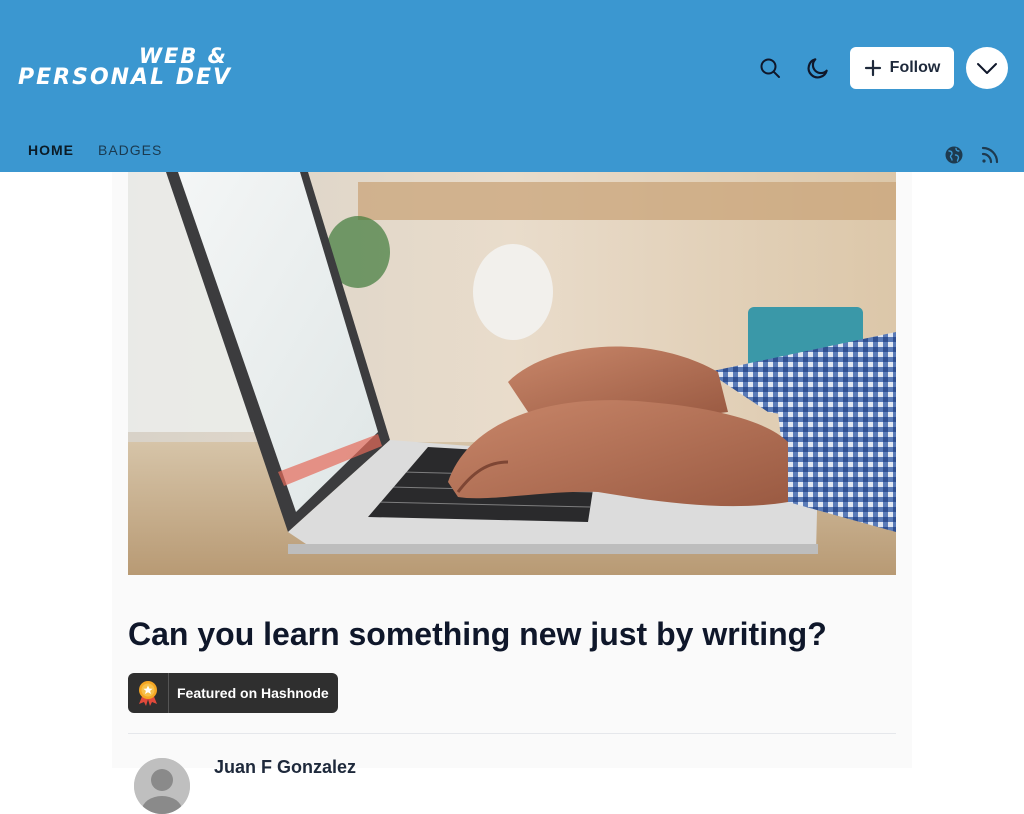  Describe the element at coordinates (125, 77) in the screenshot. I see `logo-line-2: PERSONAL DEV` at that location.